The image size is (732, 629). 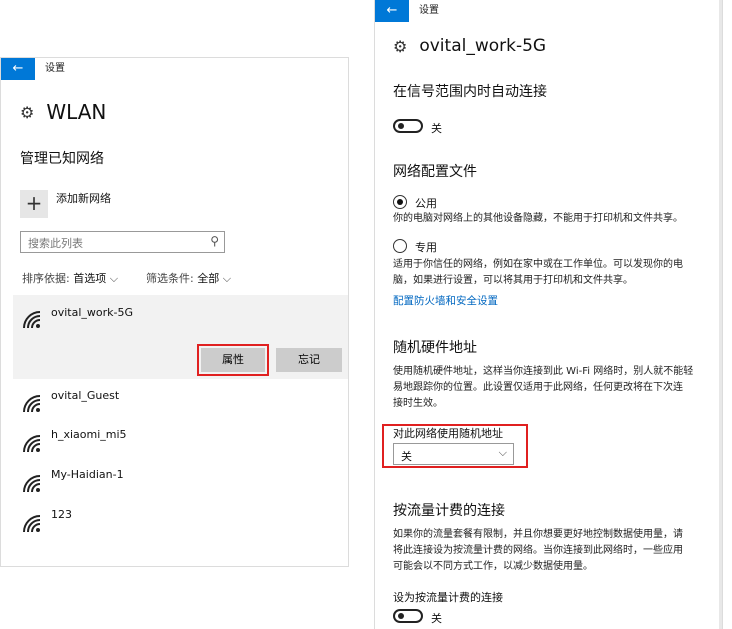 I want to click on page-title: WLAN, so click(x=76, y=112).